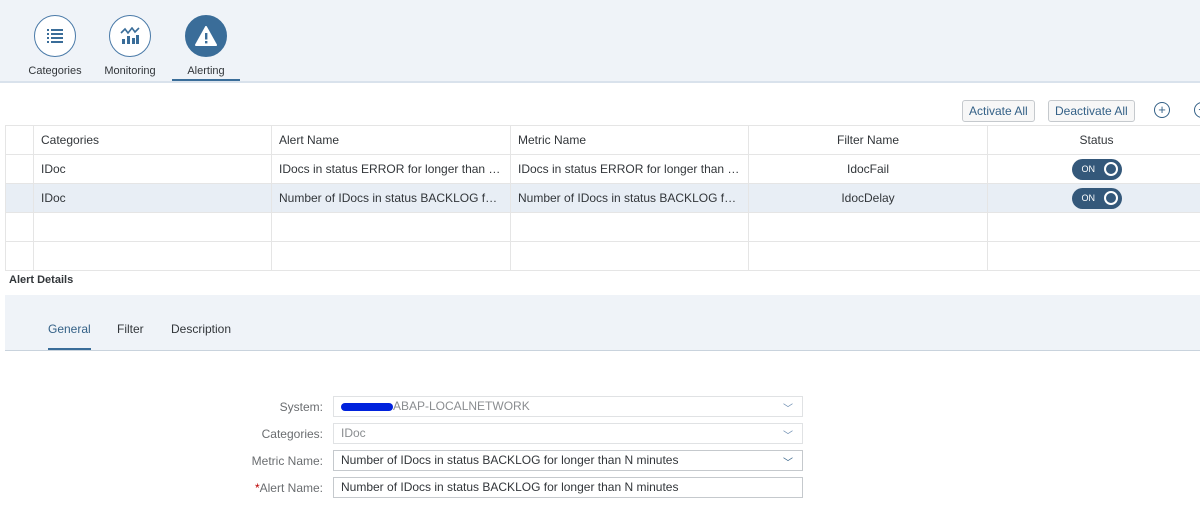  I want to click on column-header: Status, so click(1093, 140).